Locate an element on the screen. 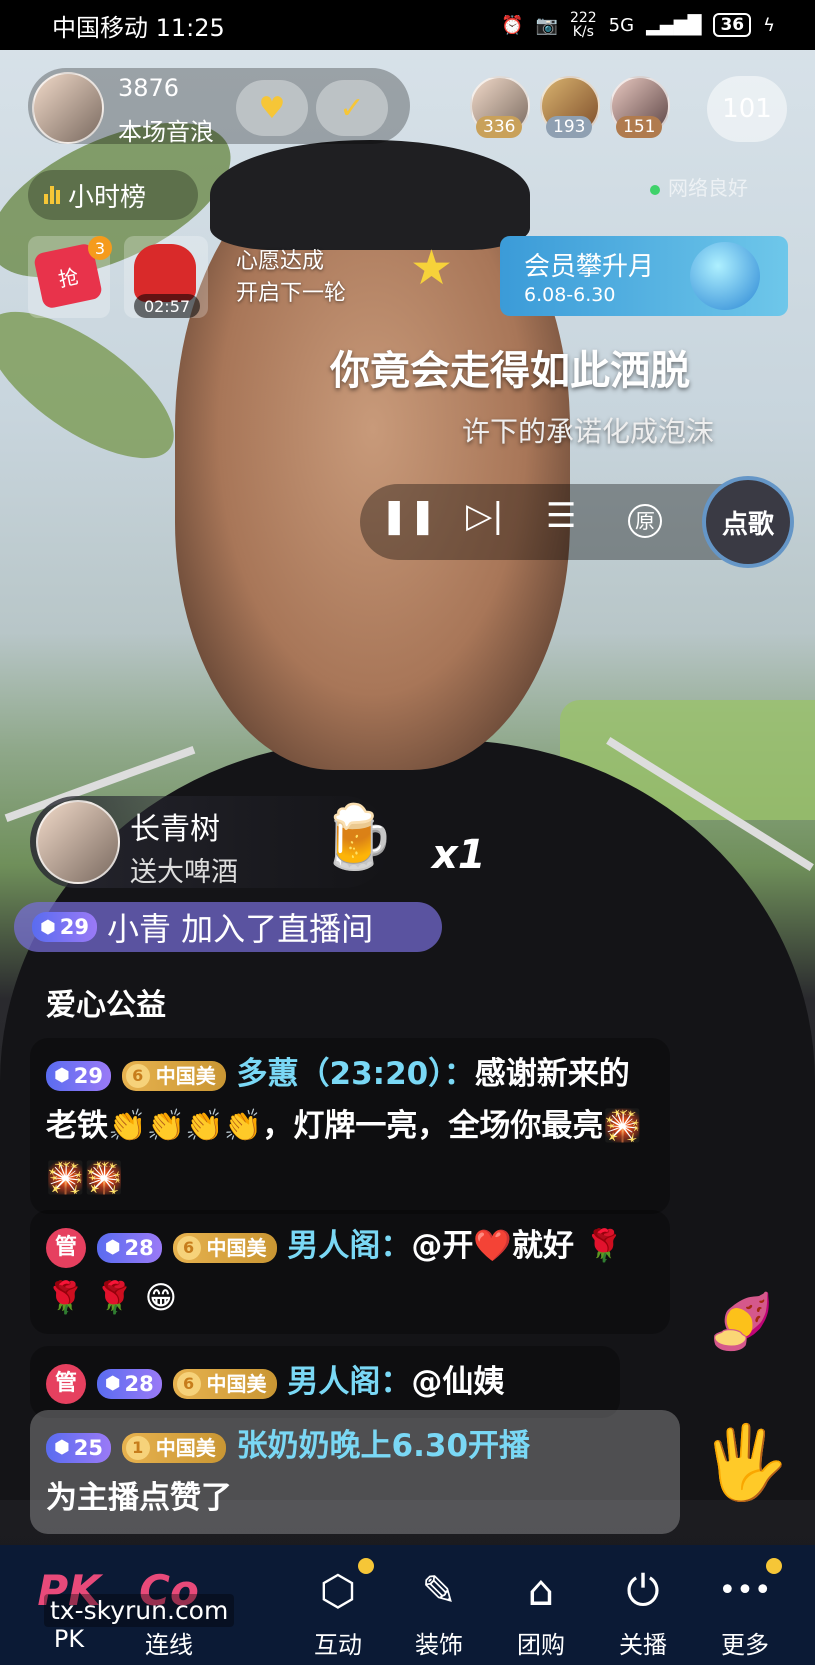 This screenshot has height=1665, width=815. wish-banner: 心愿达成 开启下一轮 is located at coordinates (291, 278).